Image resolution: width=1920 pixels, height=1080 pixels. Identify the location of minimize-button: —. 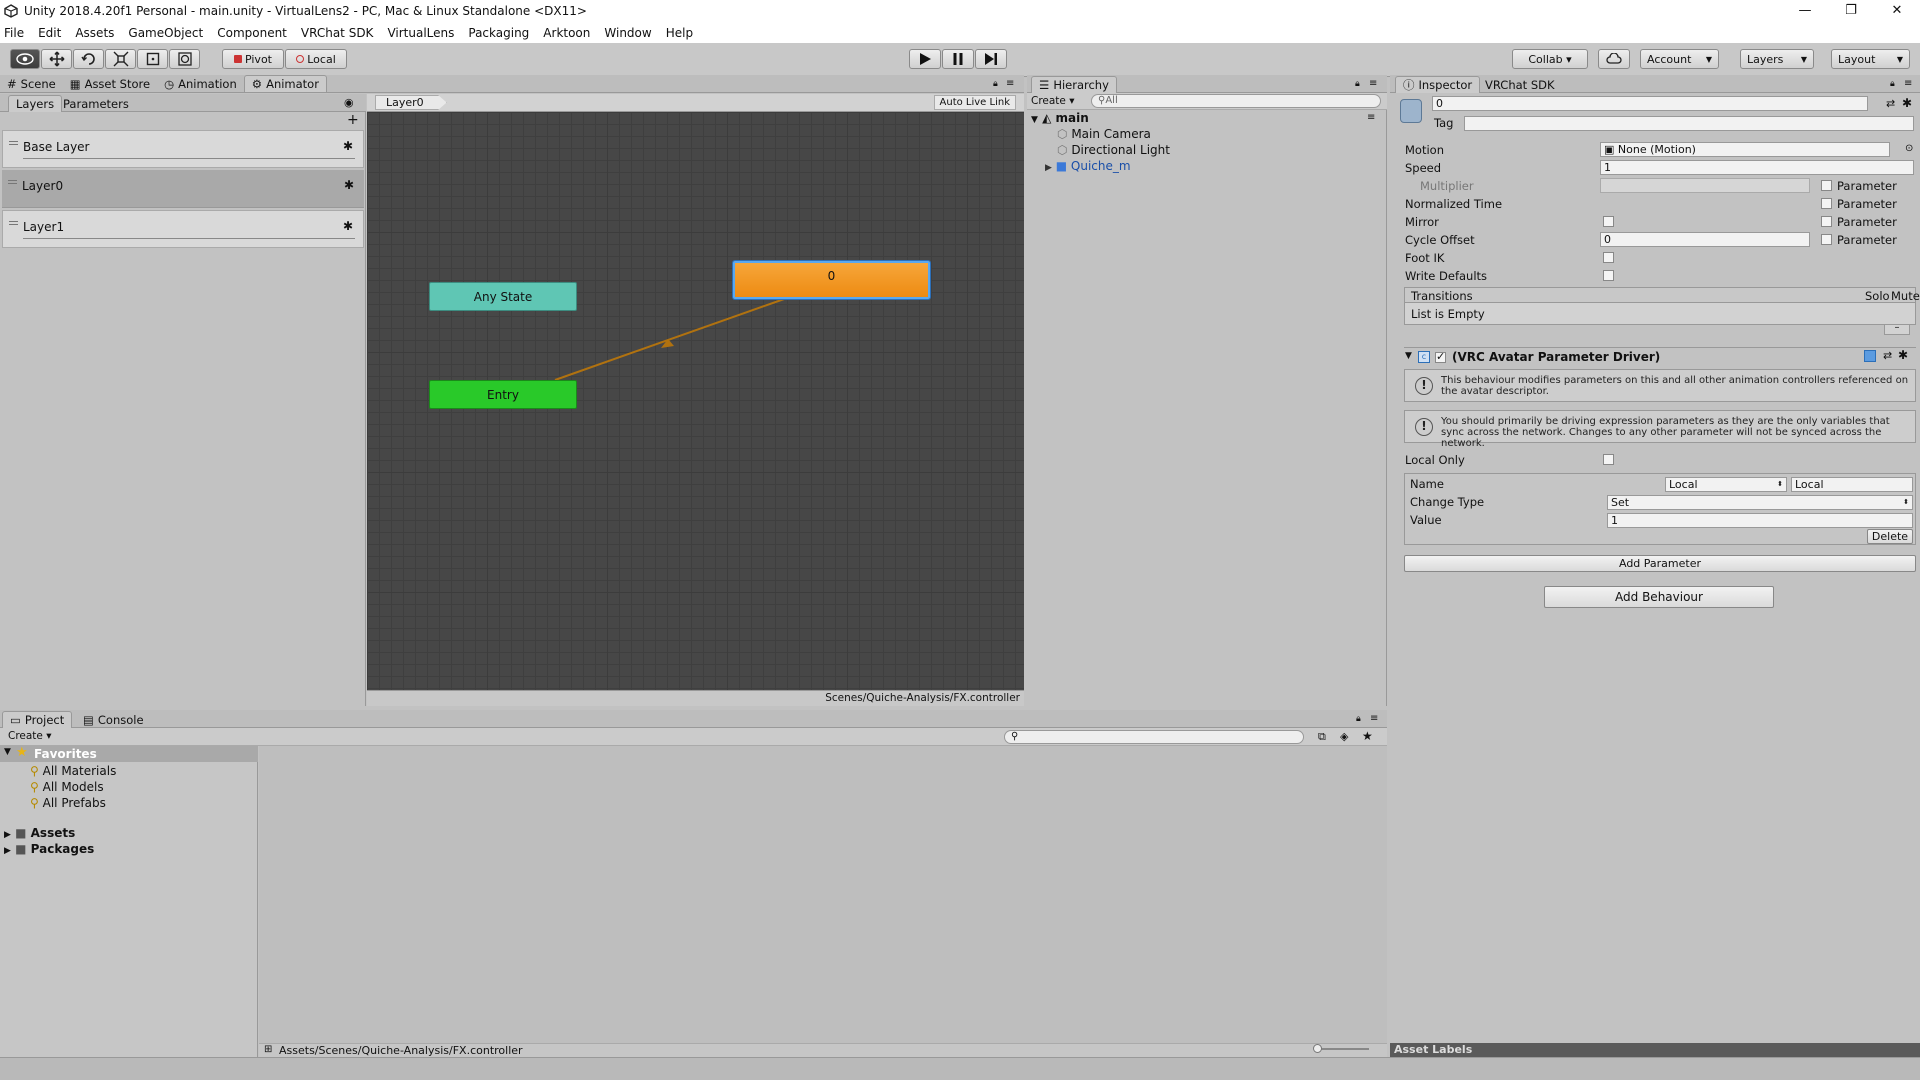
(1805, 11).